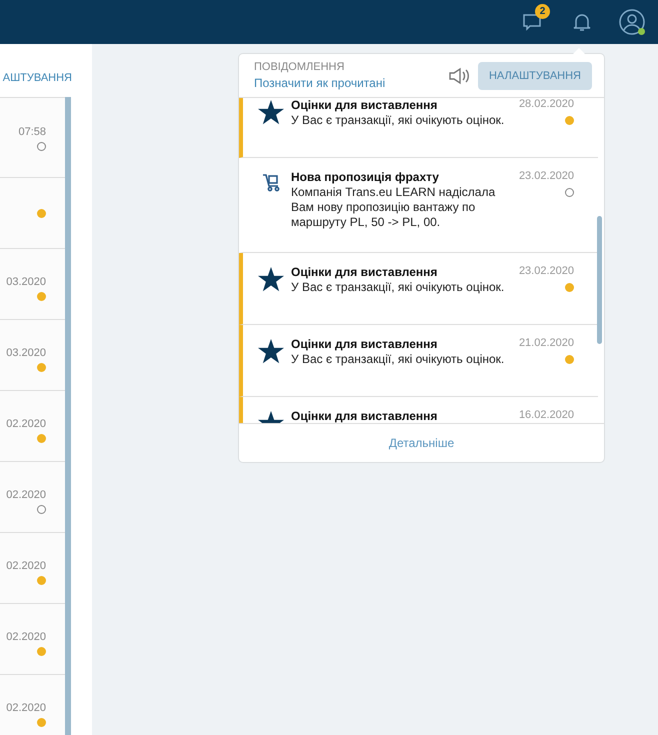  Describe the element at coordinates (37, 78) in the screenshot. I see `settings-link: АШТУВАННЯ` at that location.